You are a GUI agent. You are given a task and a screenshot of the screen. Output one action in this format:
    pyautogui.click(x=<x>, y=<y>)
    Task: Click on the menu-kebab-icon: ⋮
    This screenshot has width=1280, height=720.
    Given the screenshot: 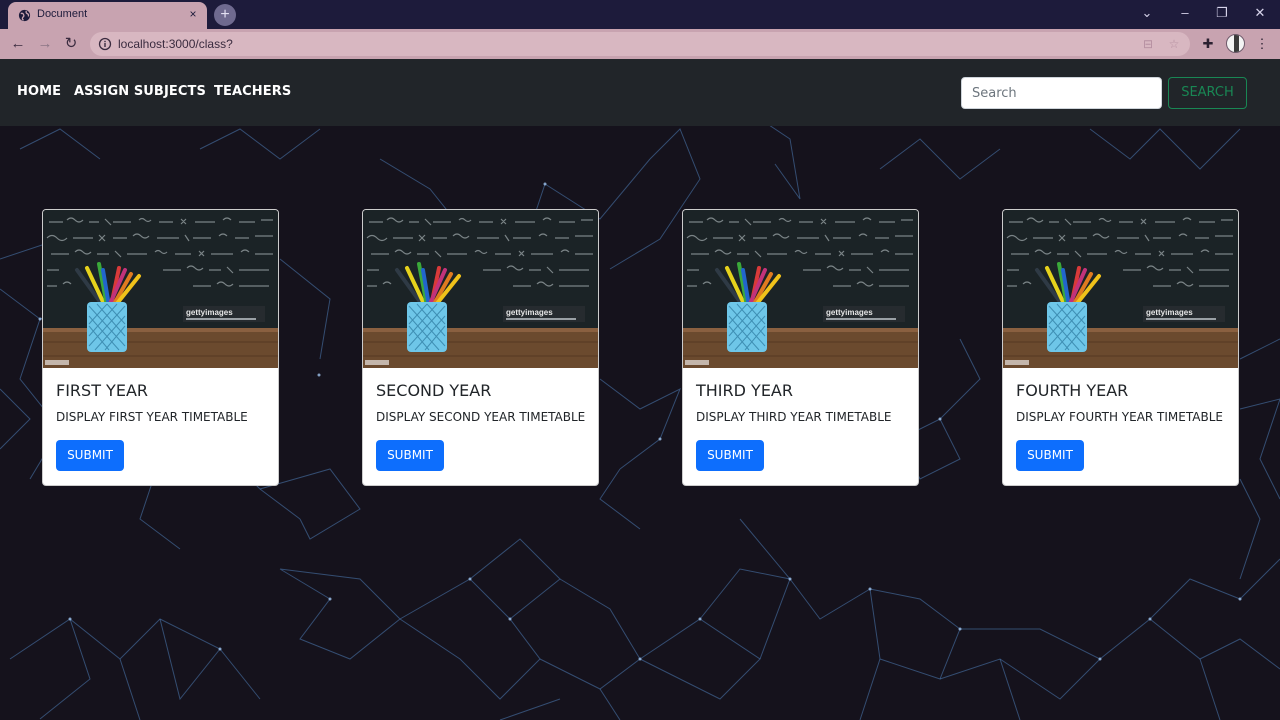 What is the action you would take?
    pyautogui.click(x=1262, y=44)
    